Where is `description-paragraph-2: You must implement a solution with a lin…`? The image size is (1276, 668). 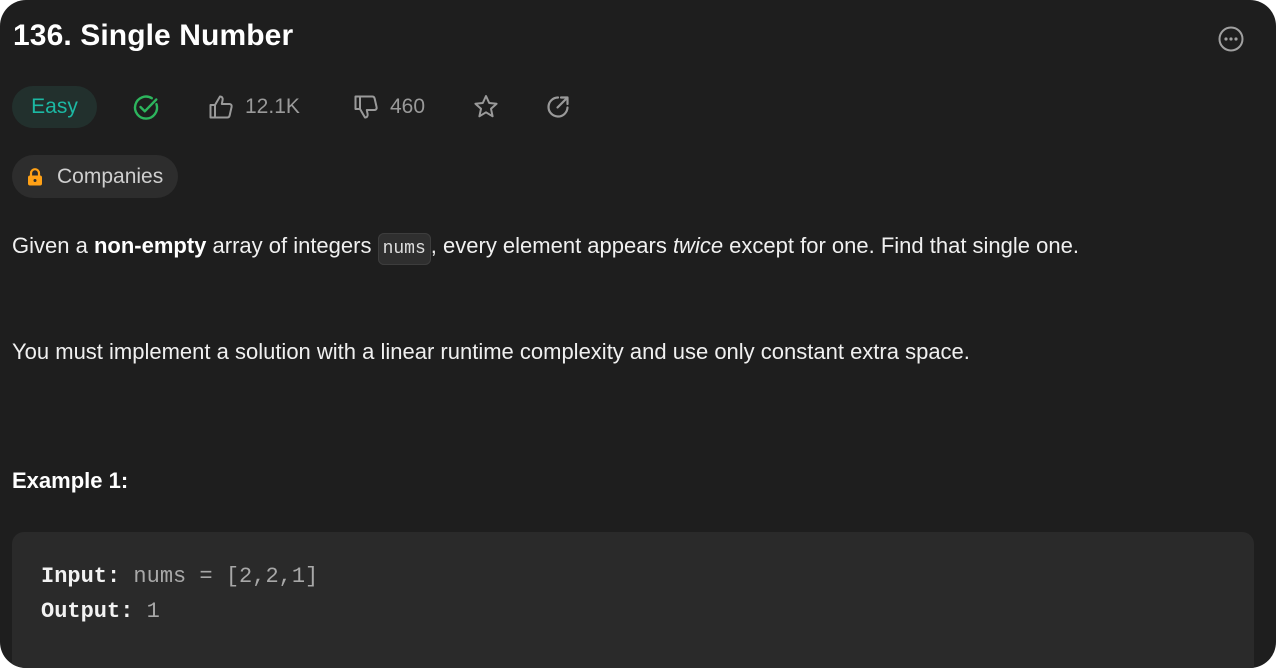 description-paragraph-2: You must implement a solution with a lin… is located at coordinates (491, 351).